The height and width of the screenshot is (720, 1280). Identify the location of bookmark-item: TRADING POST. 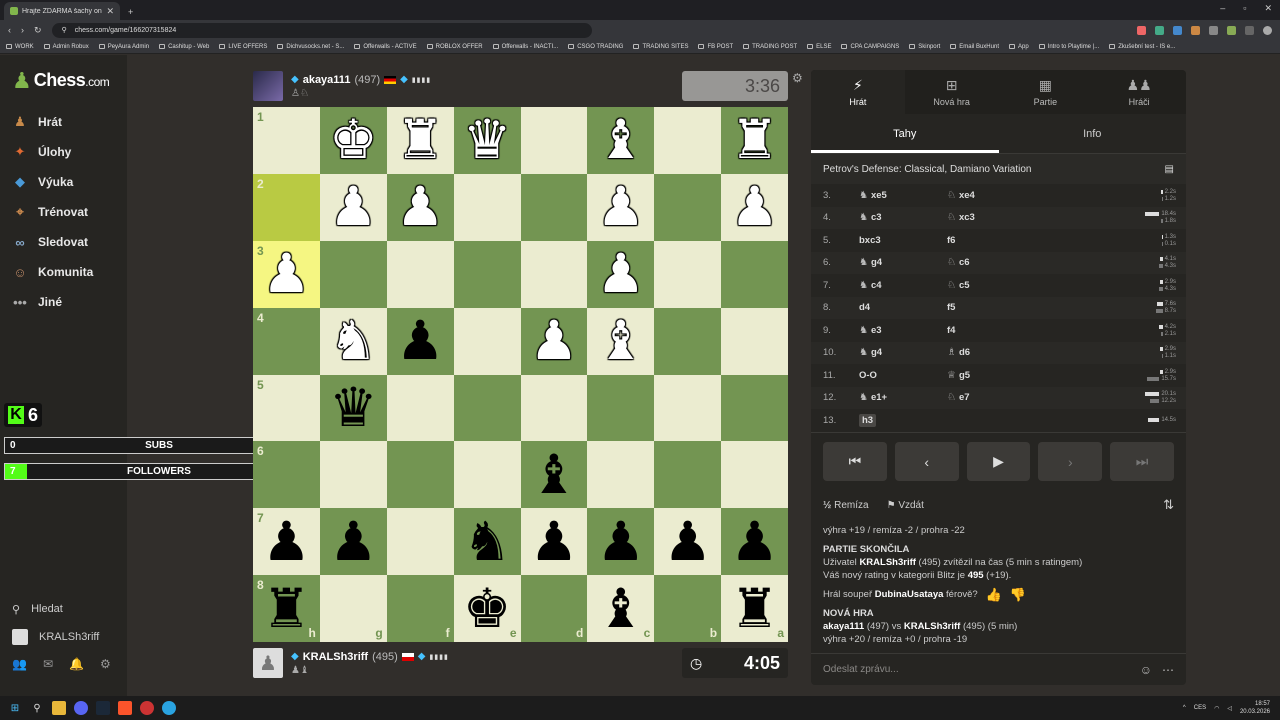
(770, 47).